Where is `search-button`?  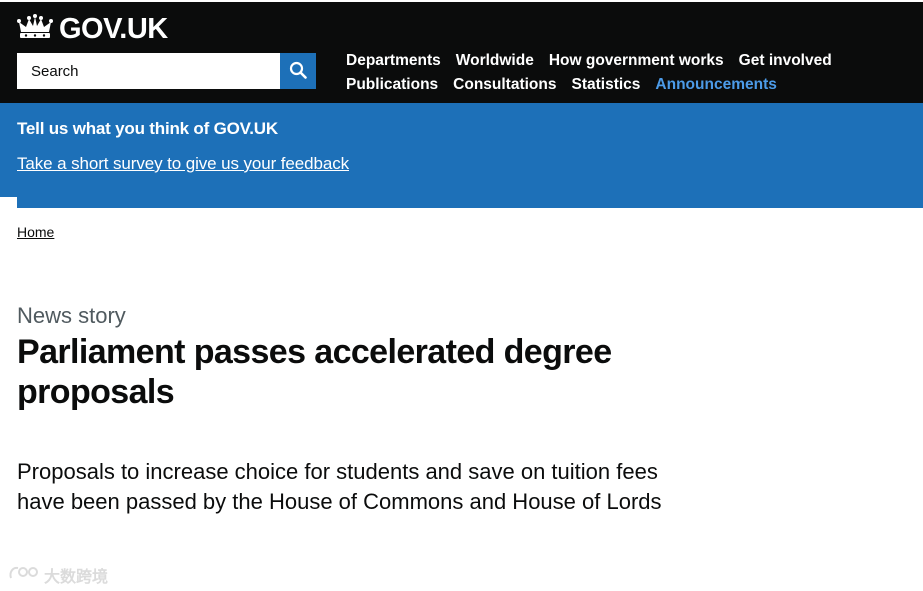
search-button is located at coordinates (298, 71).